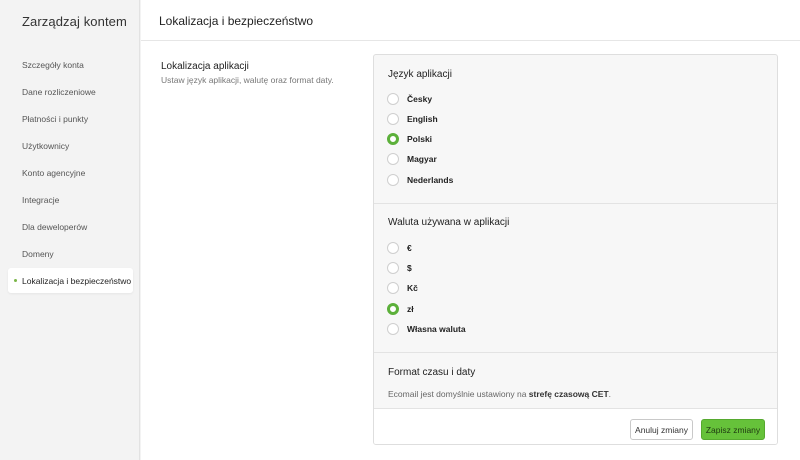 This screenshot has width=800, height=460. I want to click on sidebar-item-label: Konto agencyjne, so click(54, 172).